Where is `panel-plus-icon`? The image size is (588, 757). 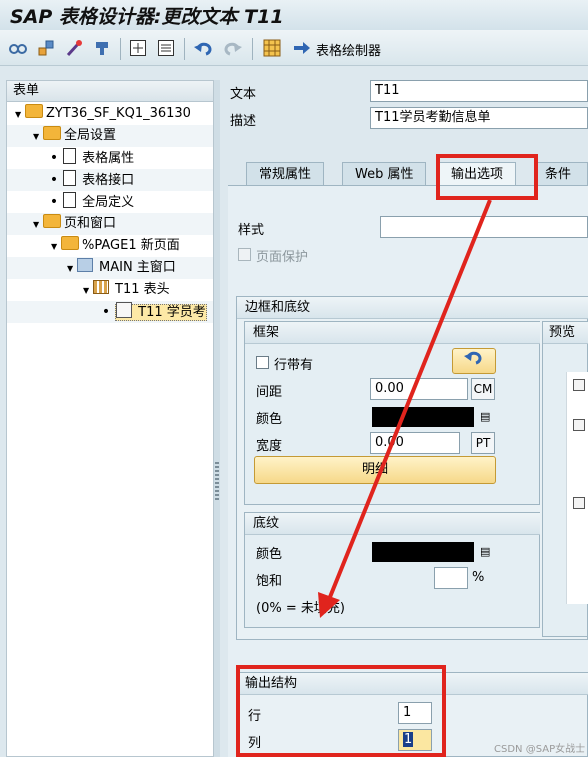 panel-plus-icon is located at coordinates (138, 48).